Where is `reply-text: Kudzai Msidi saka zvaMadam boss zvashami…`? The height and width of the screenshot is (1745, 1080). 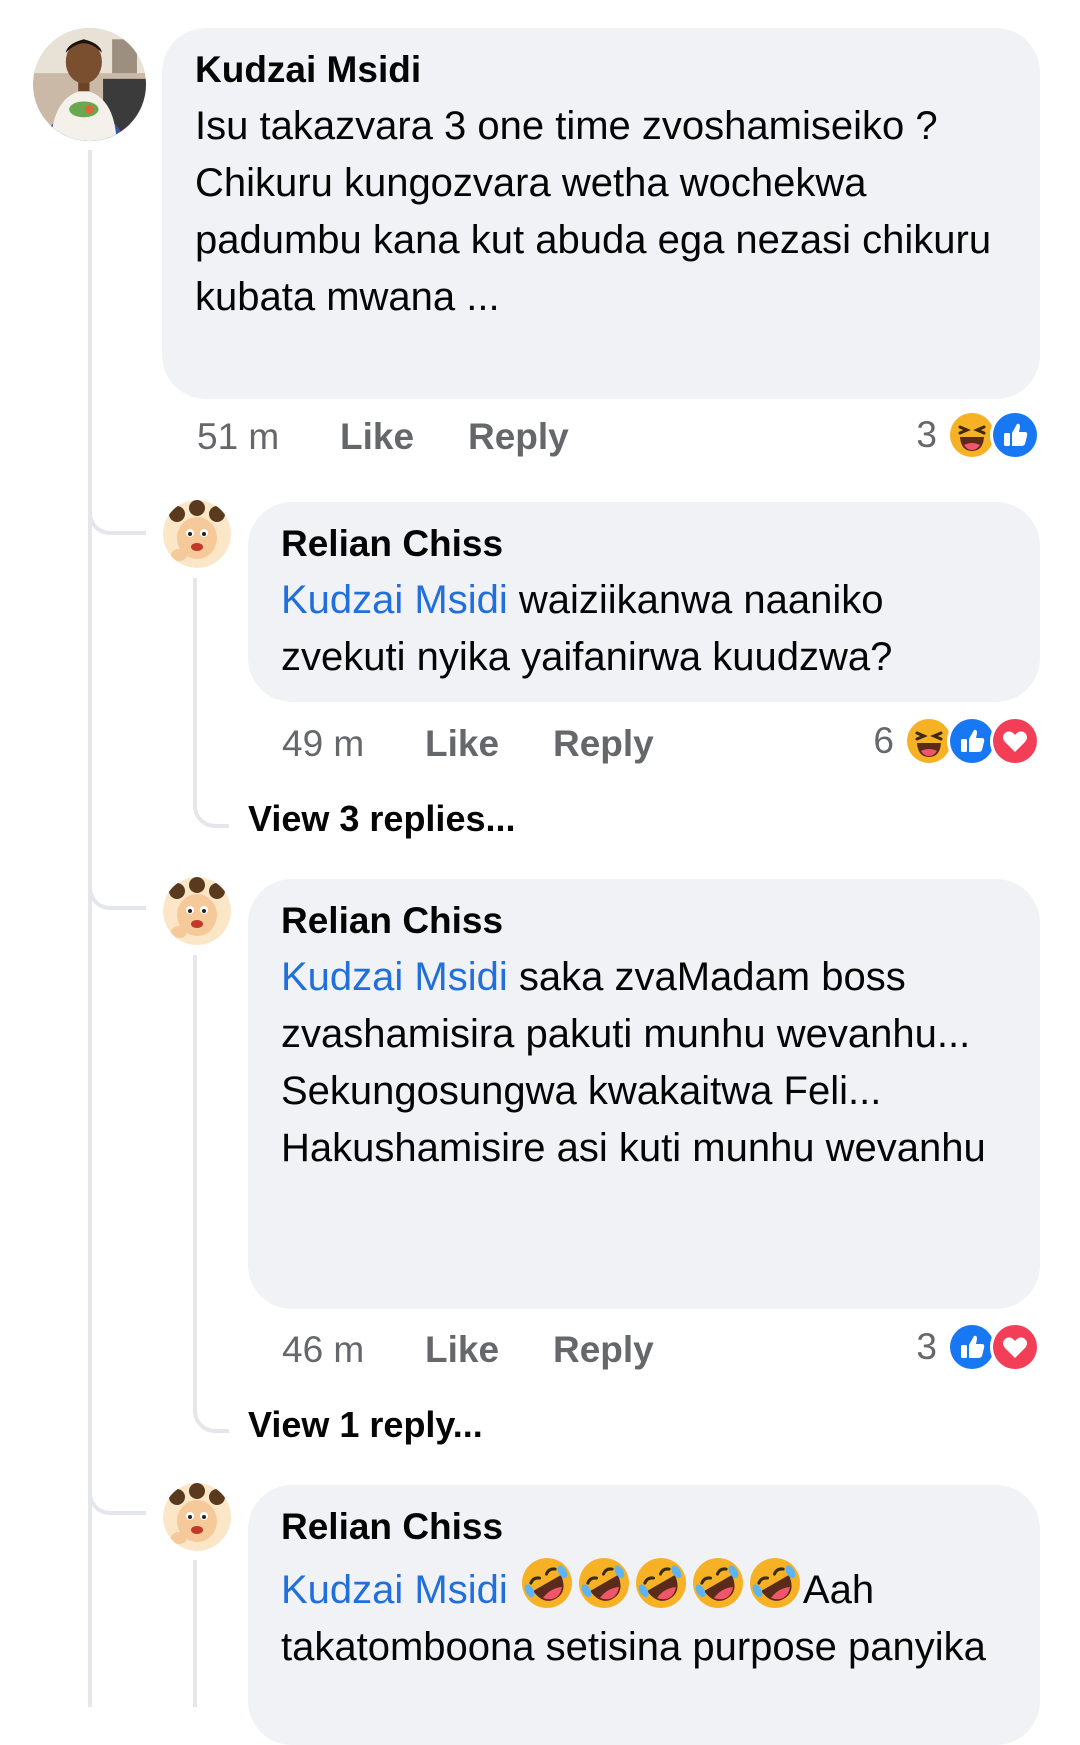 reply-text: Kudzai Msidi saka zvaMadam boss zvashami… is located at coordinates (643, 1063).